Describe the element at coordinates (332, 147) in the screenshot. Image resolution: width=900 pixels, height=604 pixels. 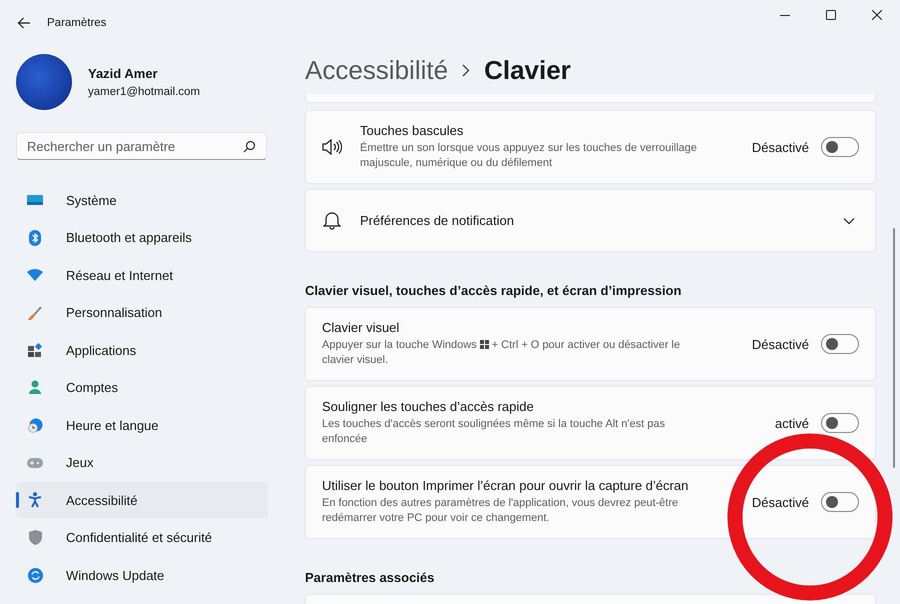
I see `speaker-icon` at that location.